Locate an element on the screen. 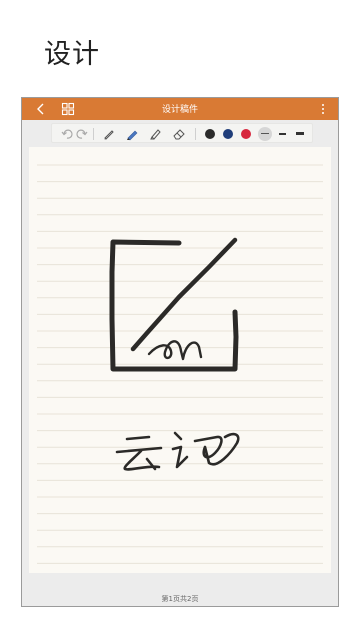  color-swatch-navy is located at coordinates (228, 134).